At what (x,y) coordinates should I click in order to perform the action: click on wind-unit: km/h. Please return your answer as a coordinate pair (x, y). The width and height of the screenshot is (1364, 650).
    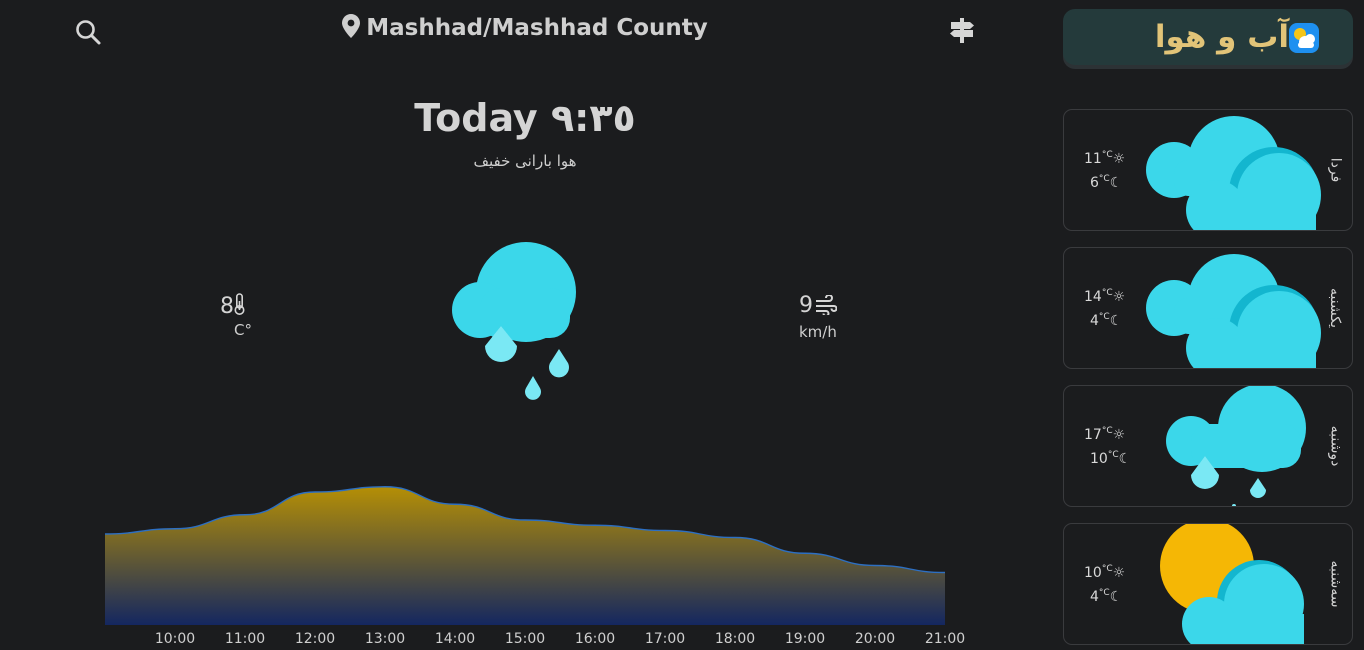
    Looking at the image, I should click on (818, 332).